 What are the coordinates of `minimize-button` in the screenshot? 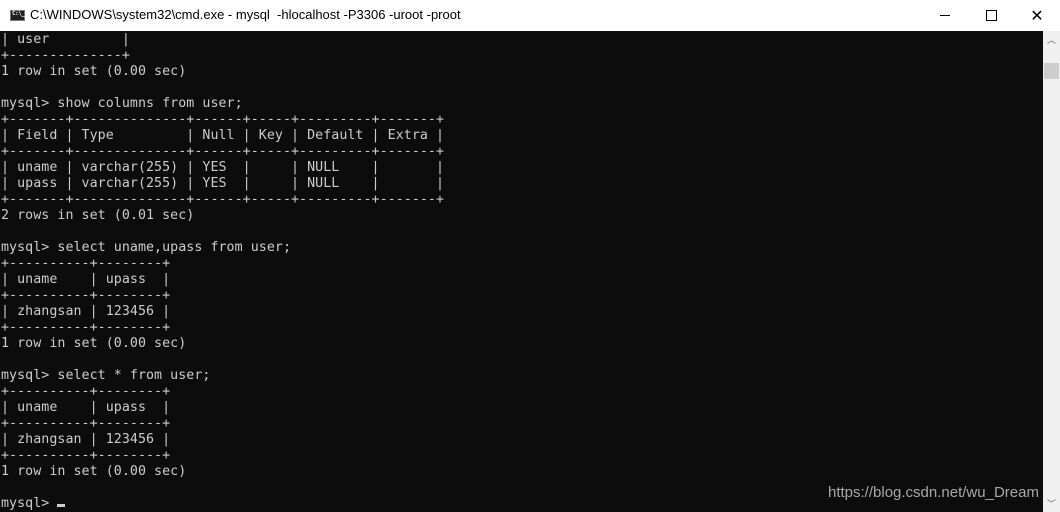 It's located at (945, 15).